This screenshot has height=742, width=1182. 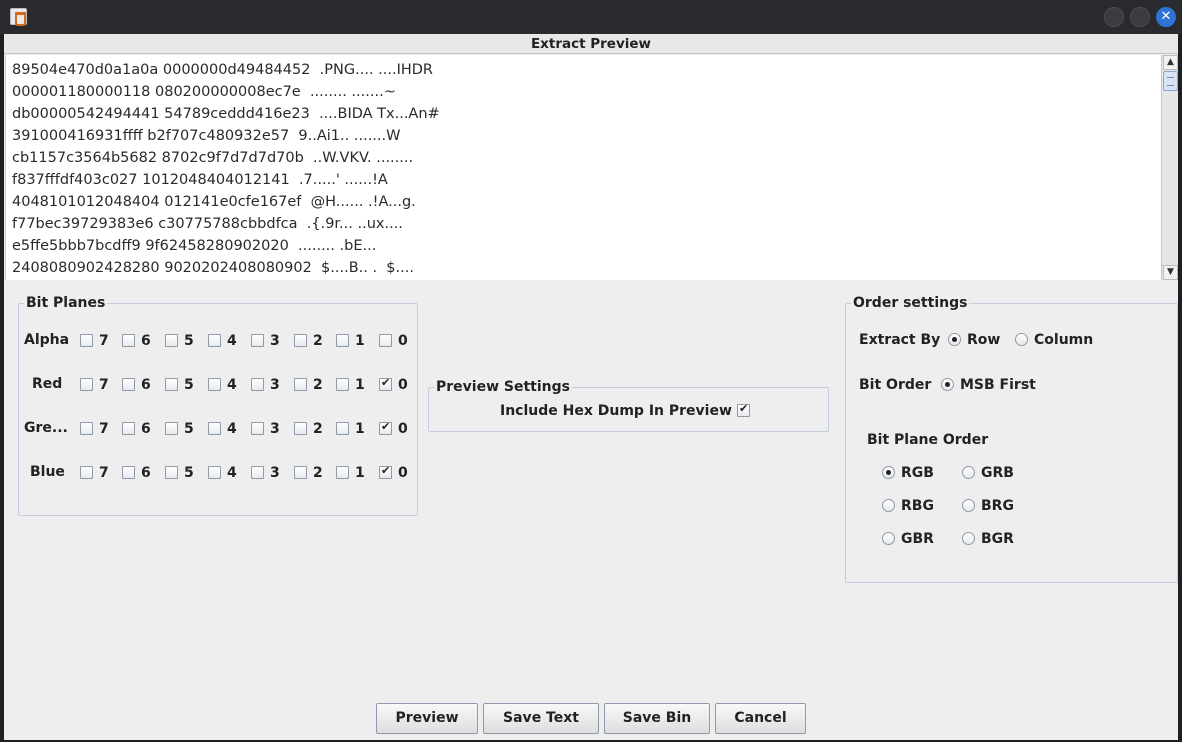 What do you see at coordinates (1170, 81) in the screenshot?
I see `scroll-thumb` at bounding box center [1170, 81].